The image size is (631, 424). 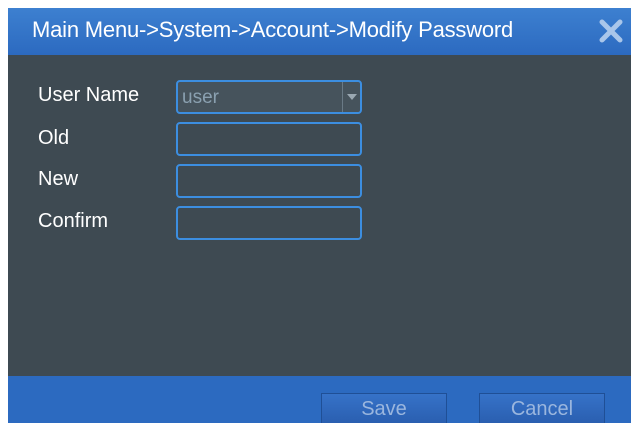 What do you see at coordinates (384, 408) in the screenshot?
I see `save-button: Save` at bounding box center [384, 408].